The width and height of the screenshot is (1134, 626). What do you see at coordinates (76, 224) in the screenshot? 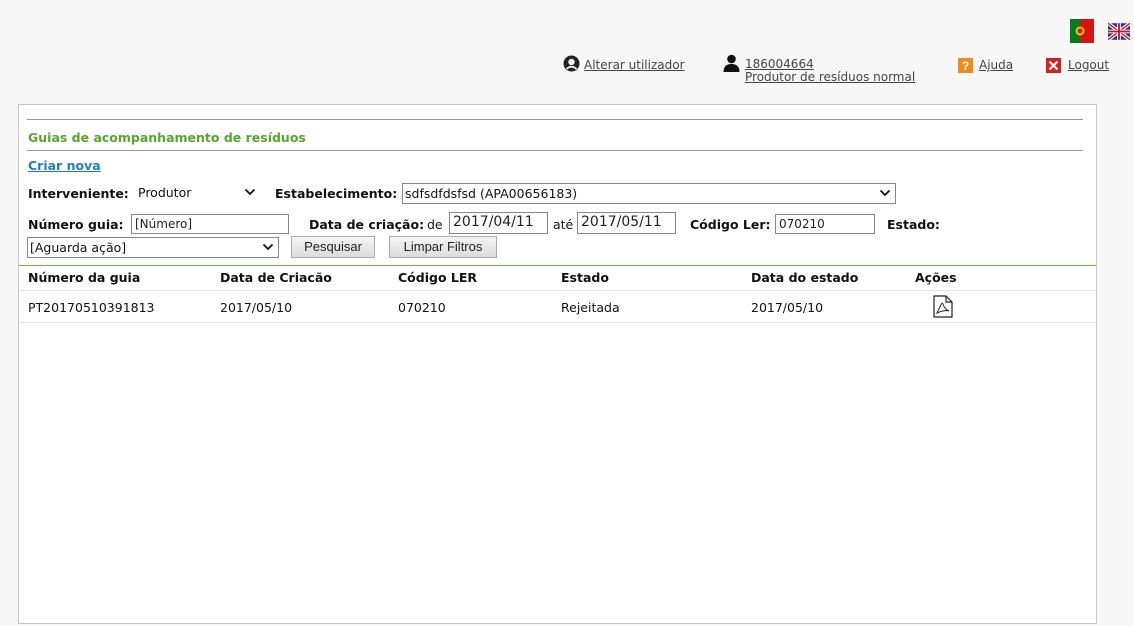
I see `numero-guia-label: Número guia:` at bounding box center [76, 224].